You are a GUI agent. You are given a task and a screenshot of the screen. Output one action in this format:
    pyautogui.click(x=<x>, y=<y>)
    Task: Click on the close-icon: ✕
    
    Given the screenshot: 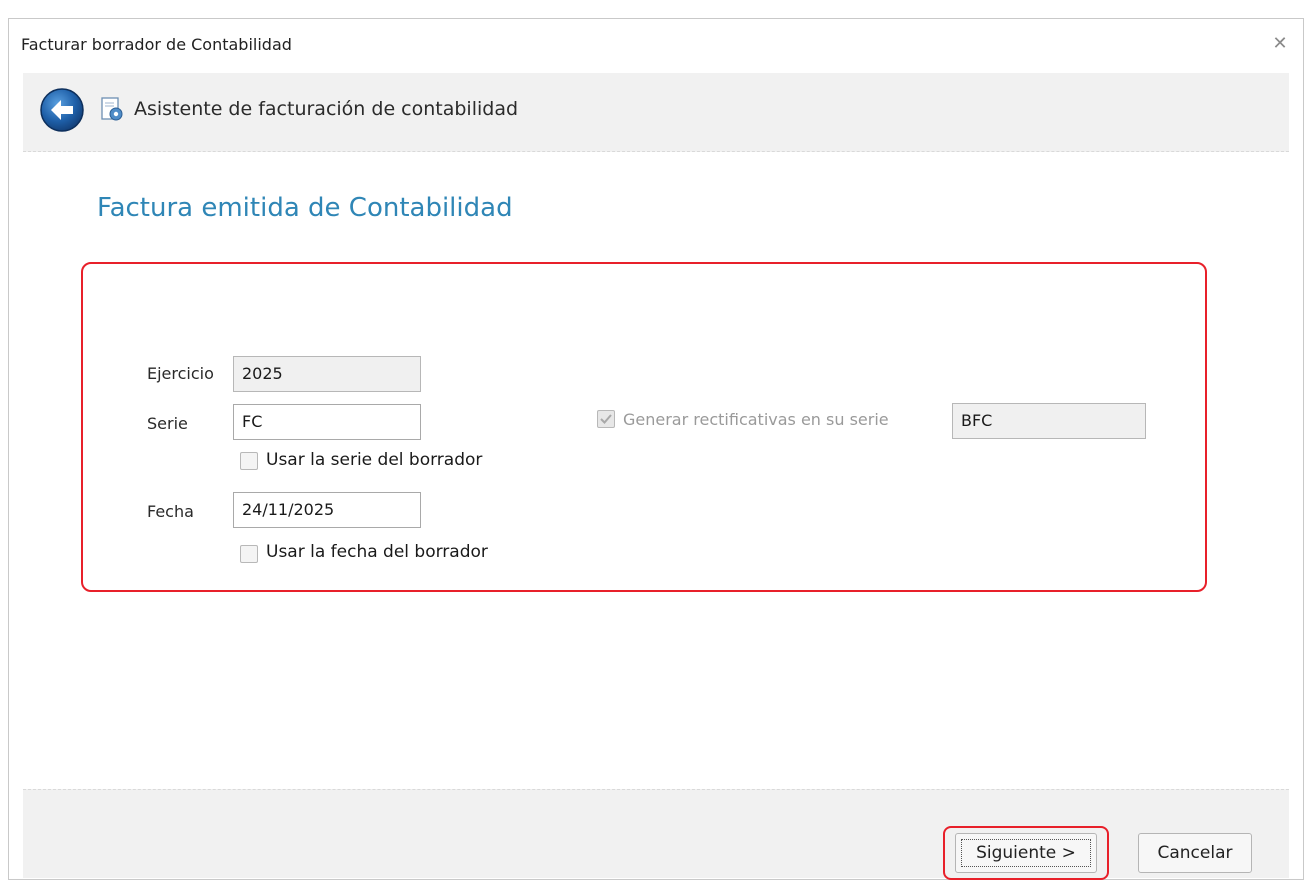 What is the action you would take?
    pyautogui.click(x=1280, y=44)
    